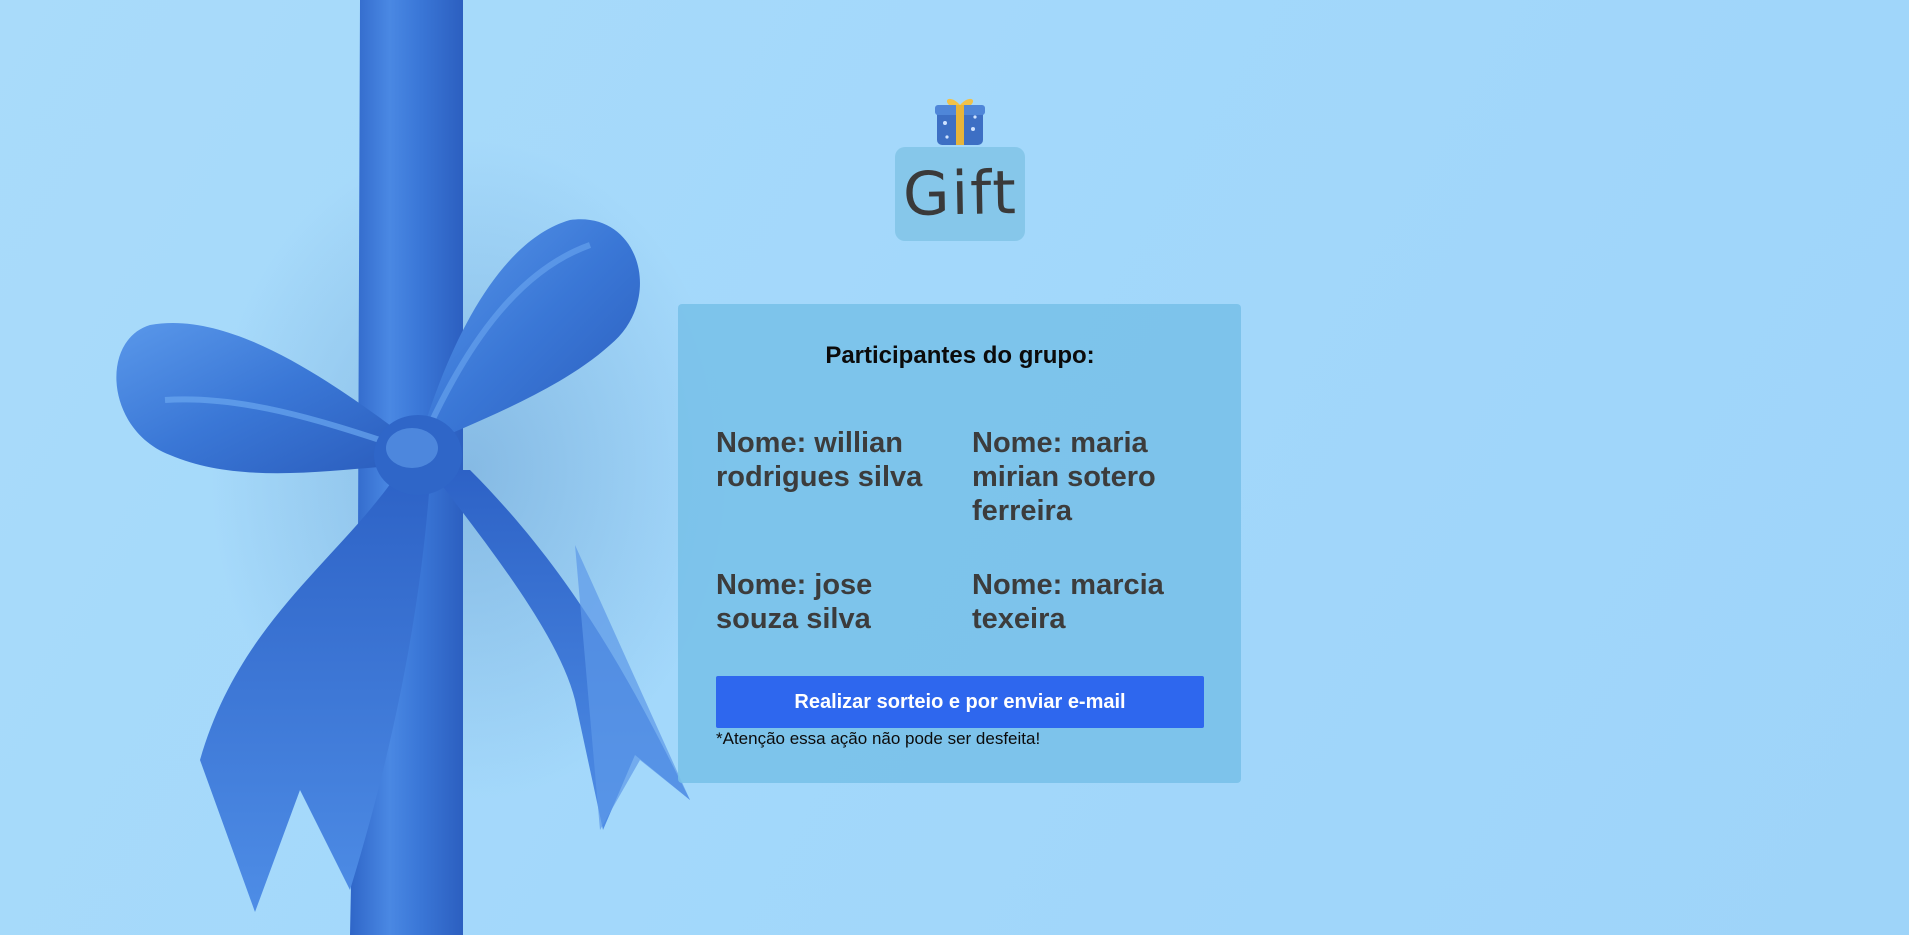 The height and width of the screenshot is (935, 1909). Describe the element at coordinates (1064, 477) in the screenshot. I see `participant-name: Nome: maria mirian sotero ferreira` at that location.